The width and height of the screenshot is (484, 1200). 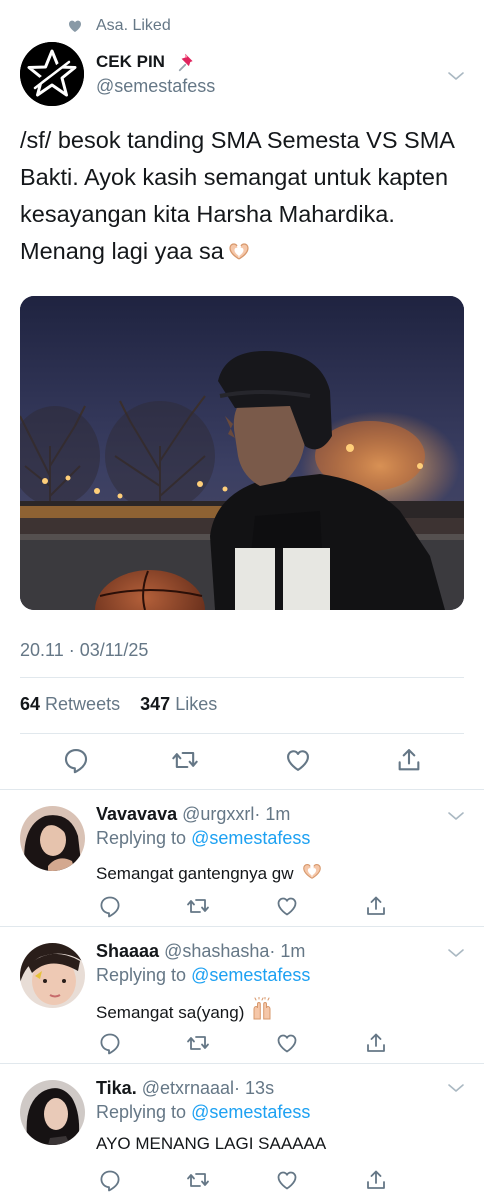 I want to click on reply-text: AYO MENANG LAGI SAAAAA, so click(x=211, y=1144).